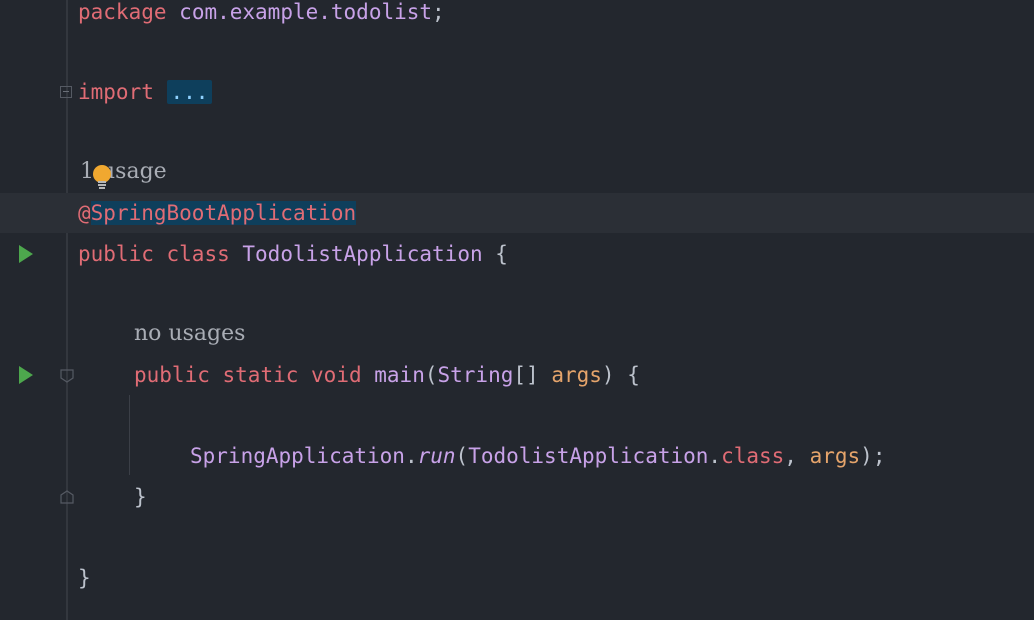  Describe the element at coordinates (223, 213) in the screenshot. I see `annotation-name: SpringBootApplication` at that location.